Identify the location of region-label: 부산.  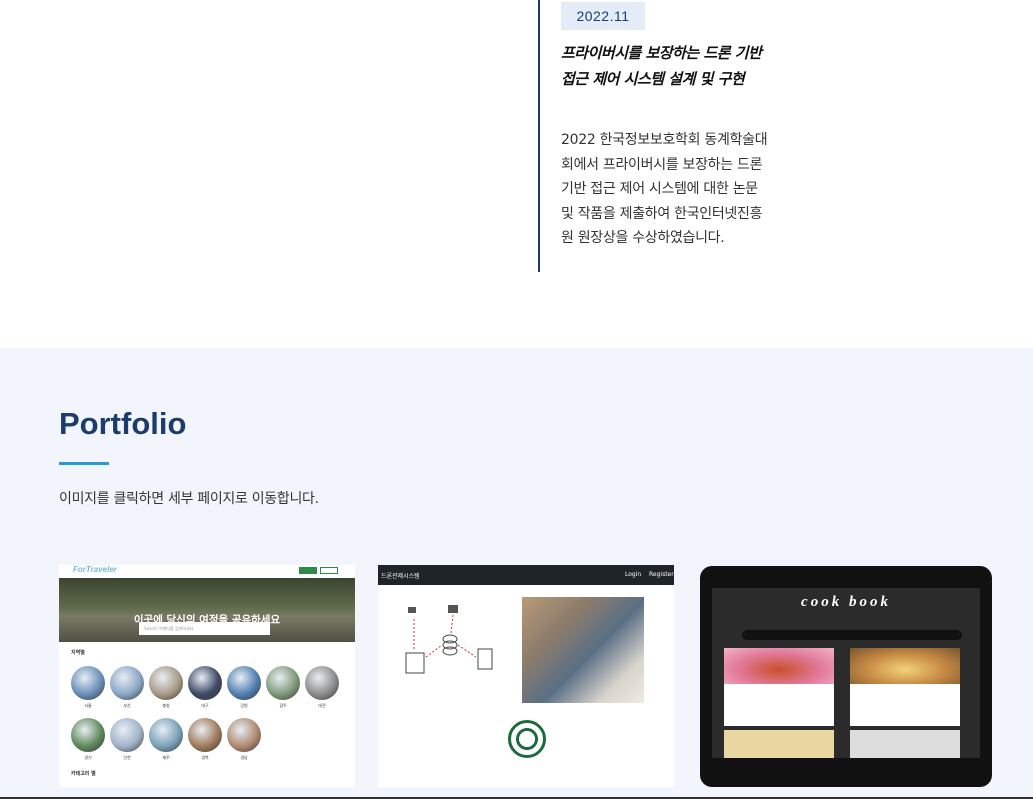
(127, 705).